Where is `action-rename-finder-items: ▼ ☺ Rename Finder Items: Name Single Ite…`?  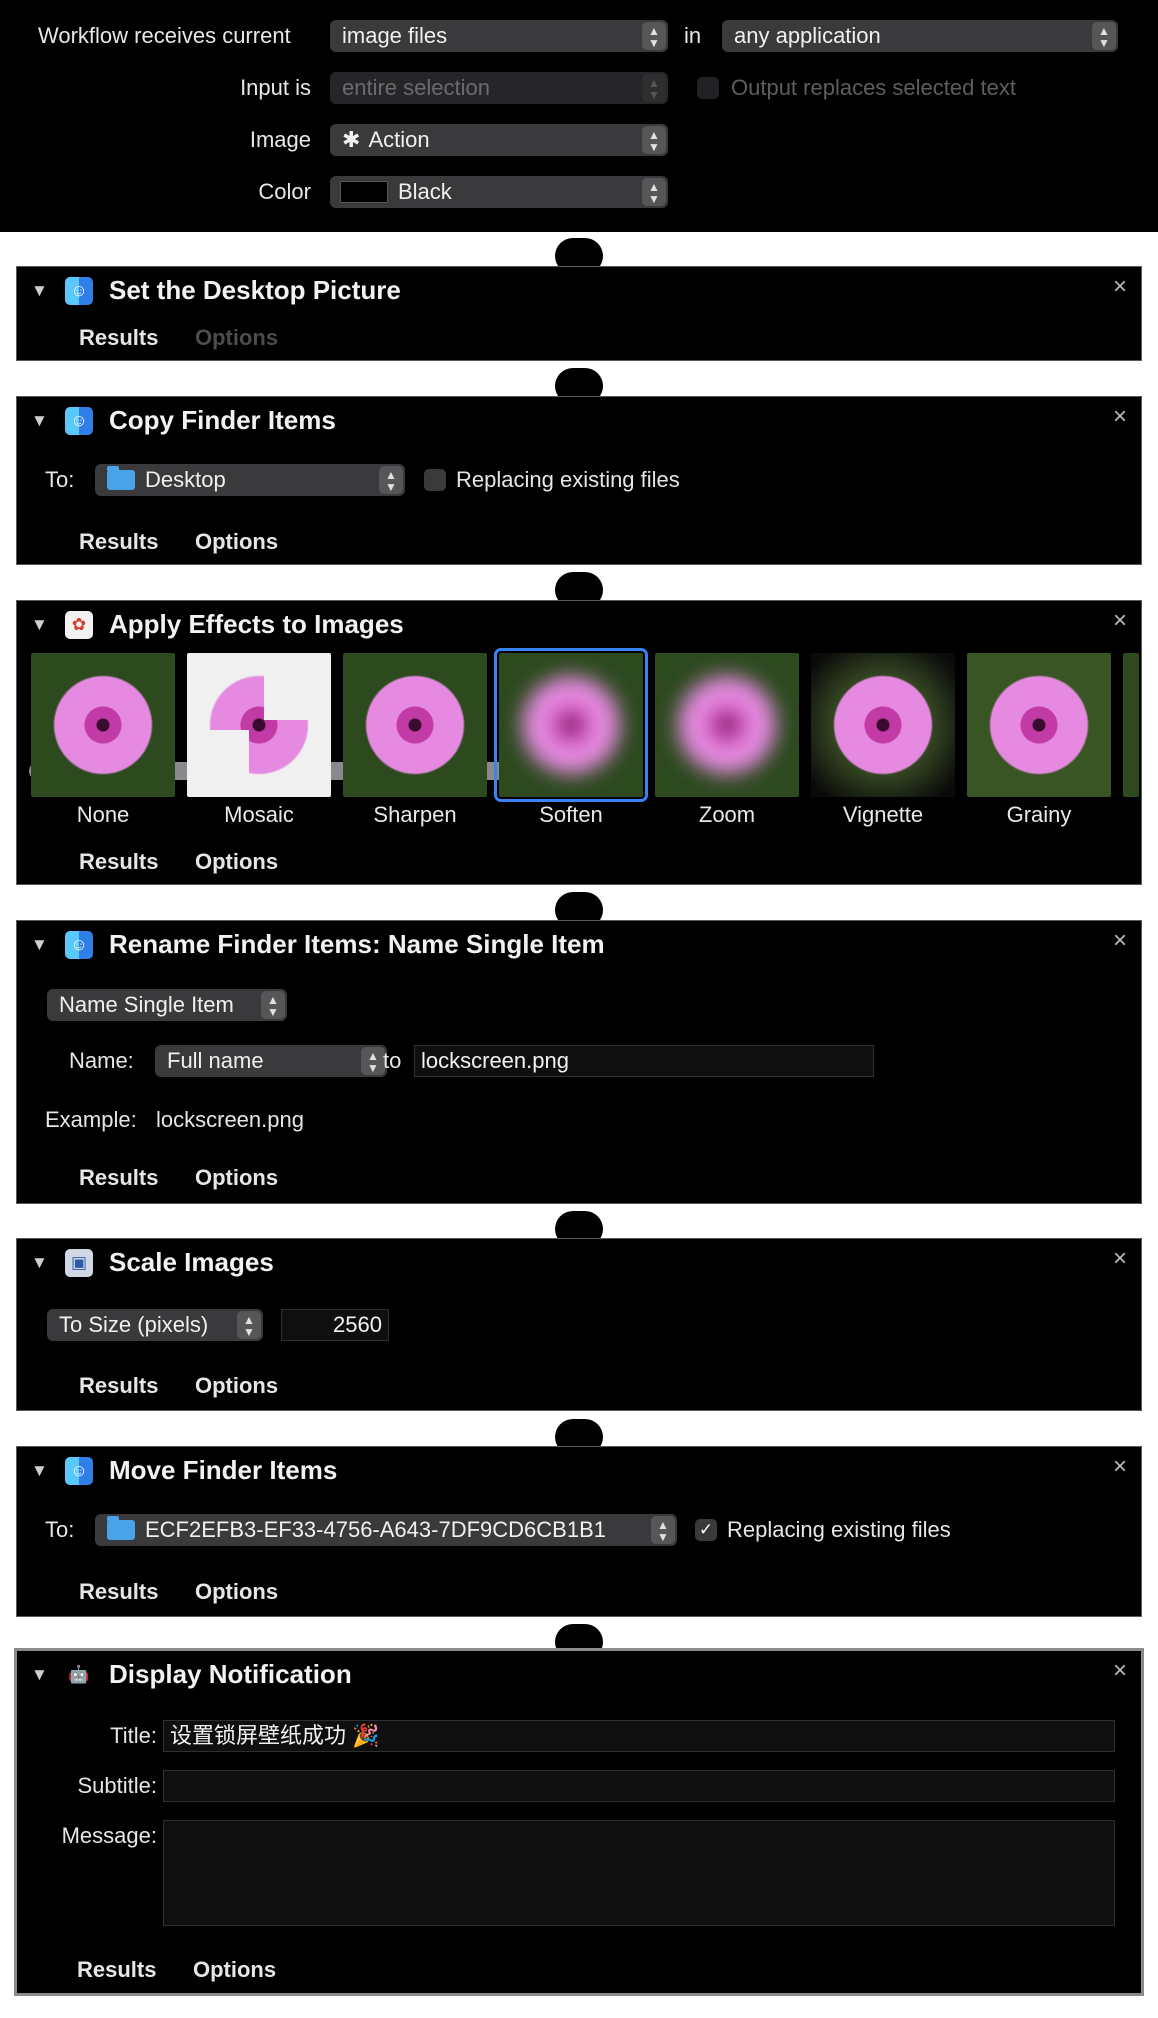
action-rename-finder-items: ▼ ☺ Rename Finder Items: Name Single Ite… is located at coordinates (579, 1062).